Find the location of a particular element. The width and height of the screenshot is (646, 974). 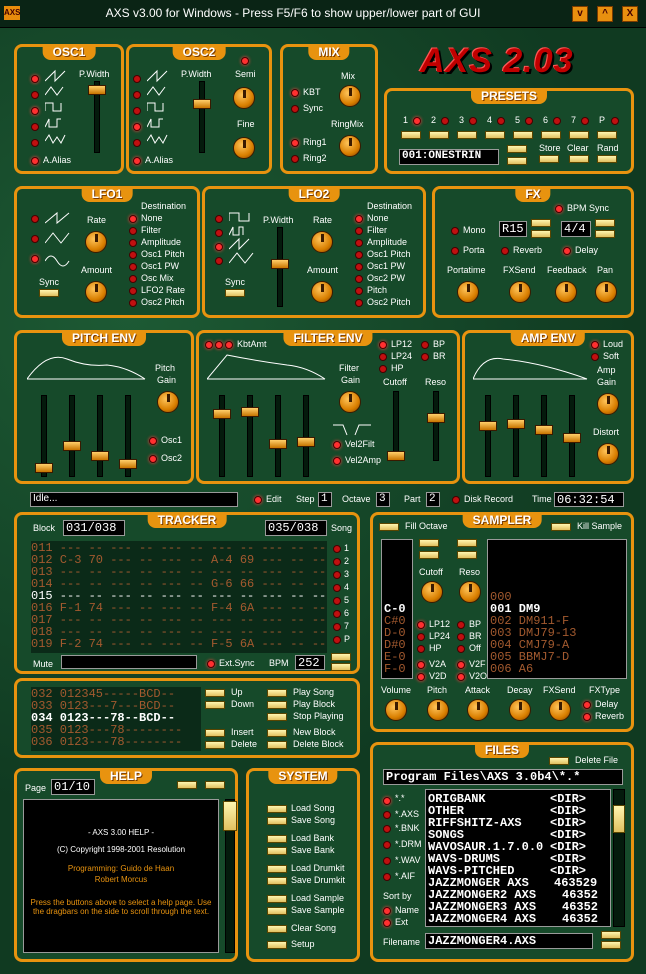

song-row: 036 0123---78-------- is located at coordinates (106, 742).